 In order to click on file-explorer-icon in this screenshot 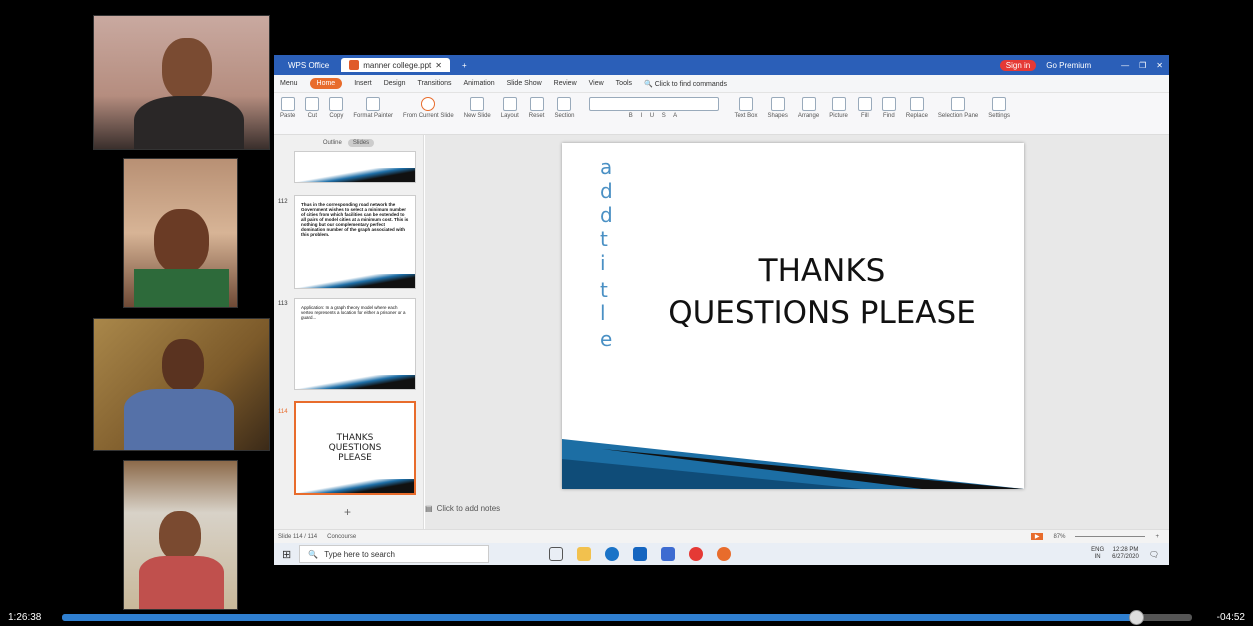, I will do `click(584, 554)`.